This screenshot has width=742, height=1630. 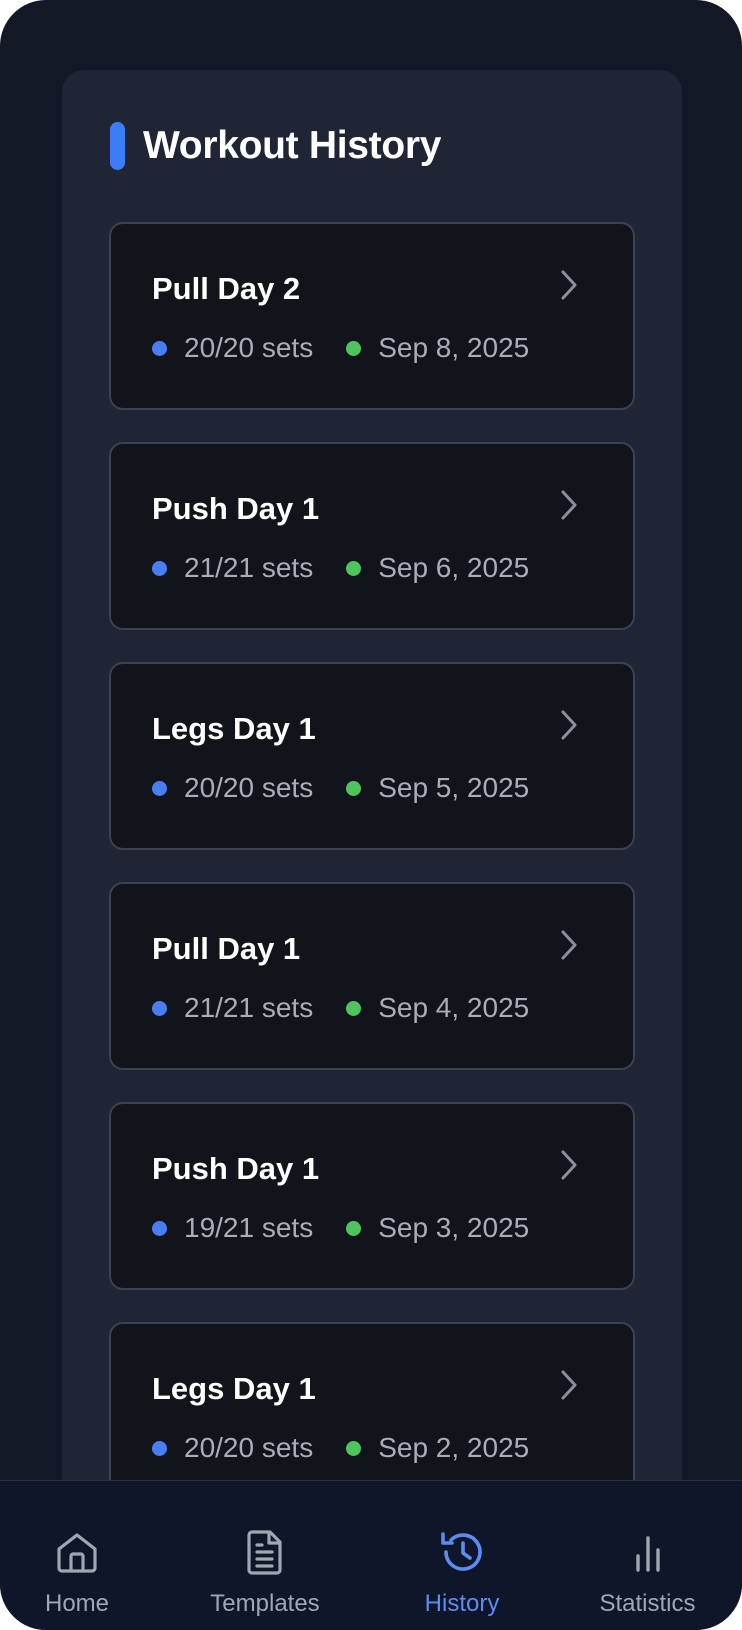 What do you see at coordinates (372, 976) in the screenshot?
I see `workout-card: Pull Day 1 21/21 sets Sep 4, 2025` at bounding box center [372, 976].